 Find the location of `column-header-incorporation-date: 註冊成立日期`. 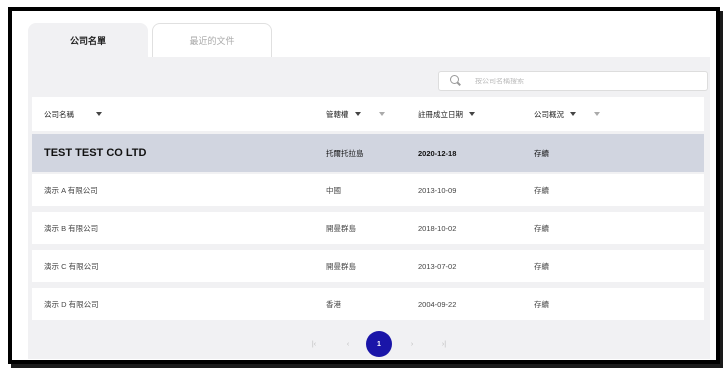

column-header-incorporation-date: 註冊成立日期 is located at coordinates (446, 114).